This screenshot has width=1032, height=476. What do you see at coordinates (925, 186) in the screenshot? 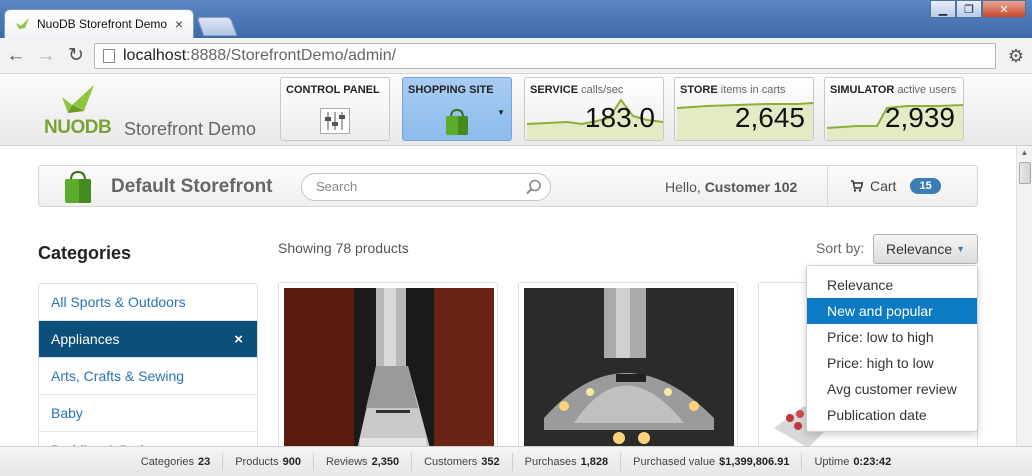
I see `cart-count-badge: 15` at bounding box center [925, 186].